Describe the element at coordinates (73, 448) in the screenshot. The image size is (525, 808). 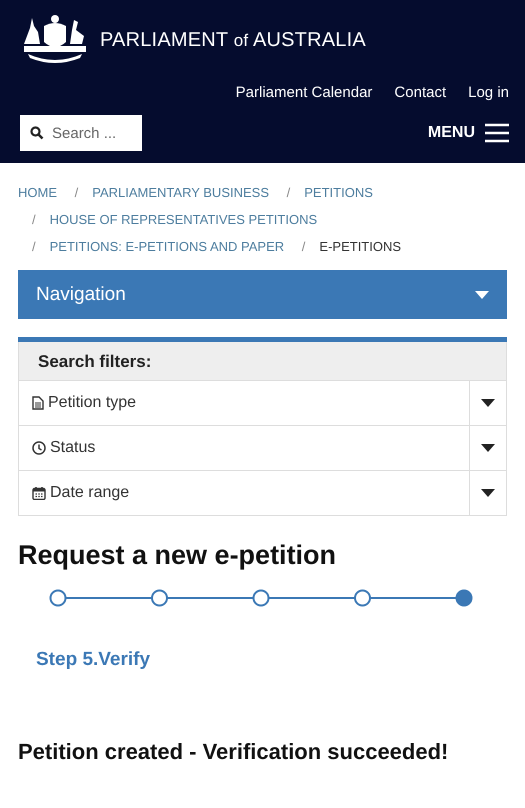
I see `filter-label: Status` at that location.